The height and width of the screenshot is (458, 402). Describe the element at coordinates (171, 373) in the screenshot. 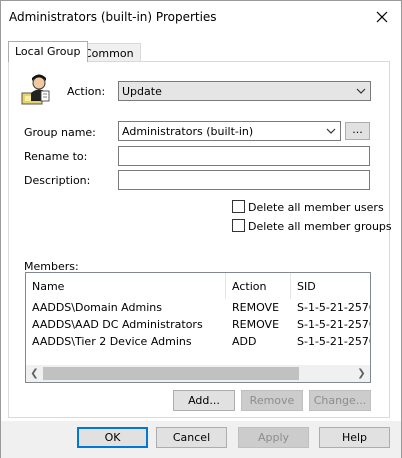

I see `scrollbar-thumb` at that location.